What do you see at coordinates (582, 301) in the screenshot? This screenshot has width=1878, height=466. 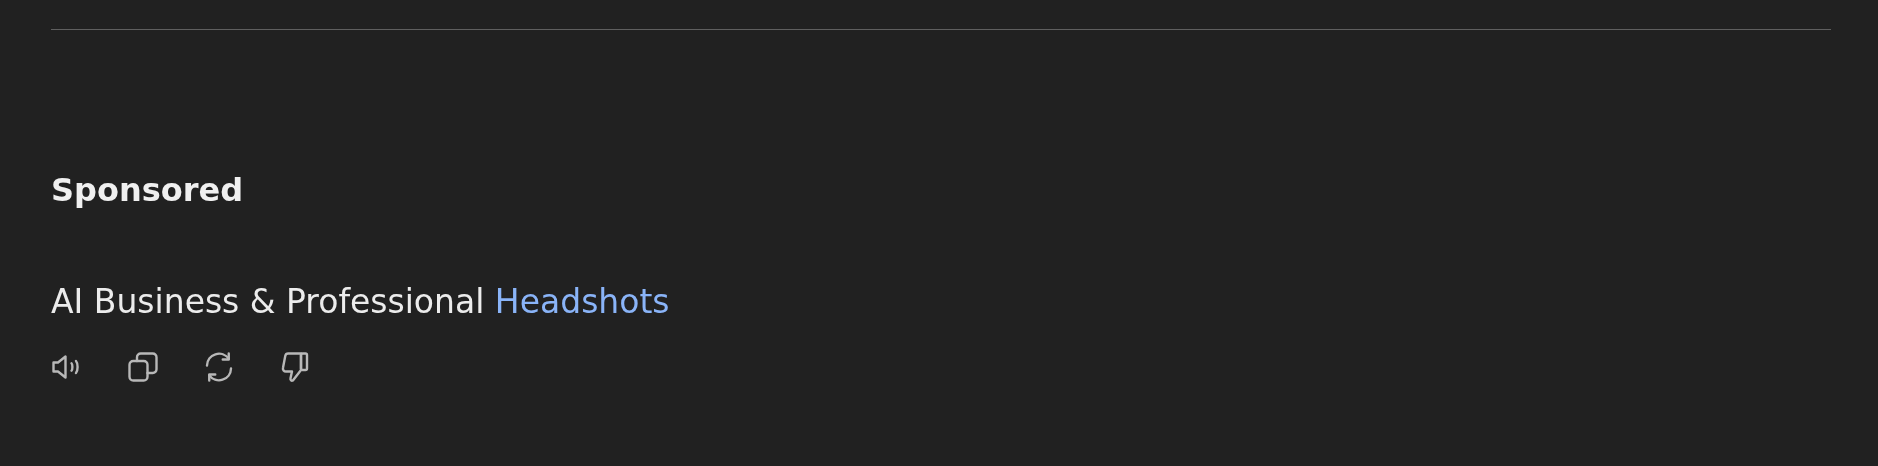 I see `headshots-link: Headshots` at bounding box center [582, 301].